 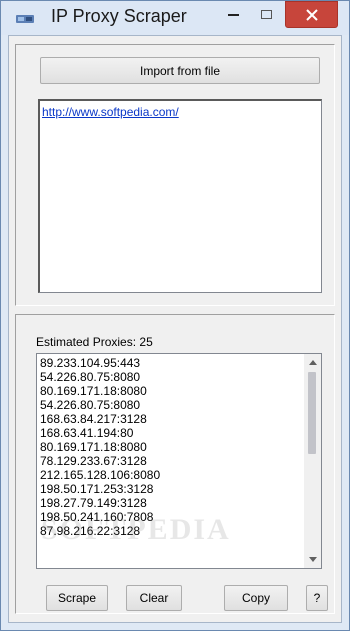 I want to click on scroll-down-icon, so click(x=312, y=559).